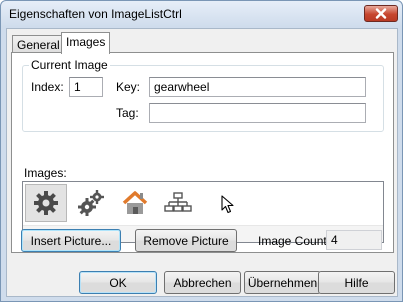 The image size is (403, 302). I want to click on key-field: gearwheel, so click(257, 87).